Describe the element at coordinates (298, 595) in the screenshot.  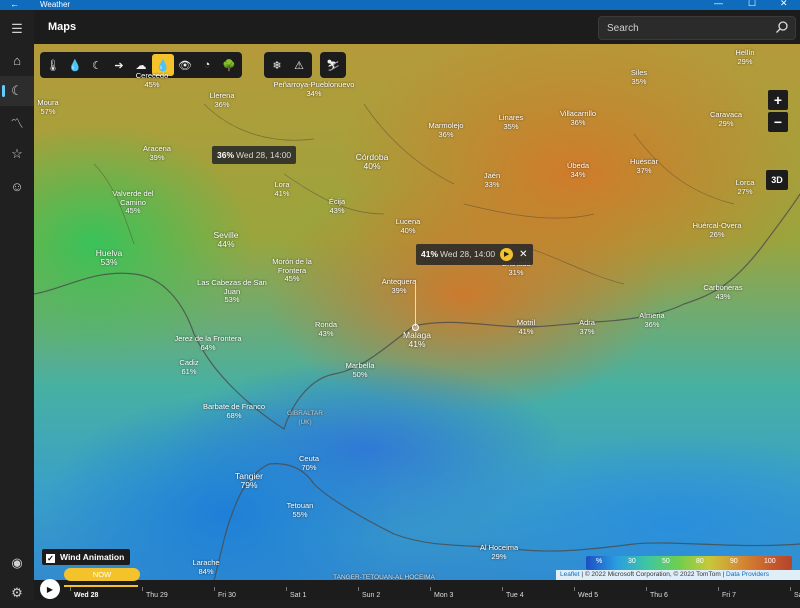
I see `timeline-day: Sat 1` at that location.